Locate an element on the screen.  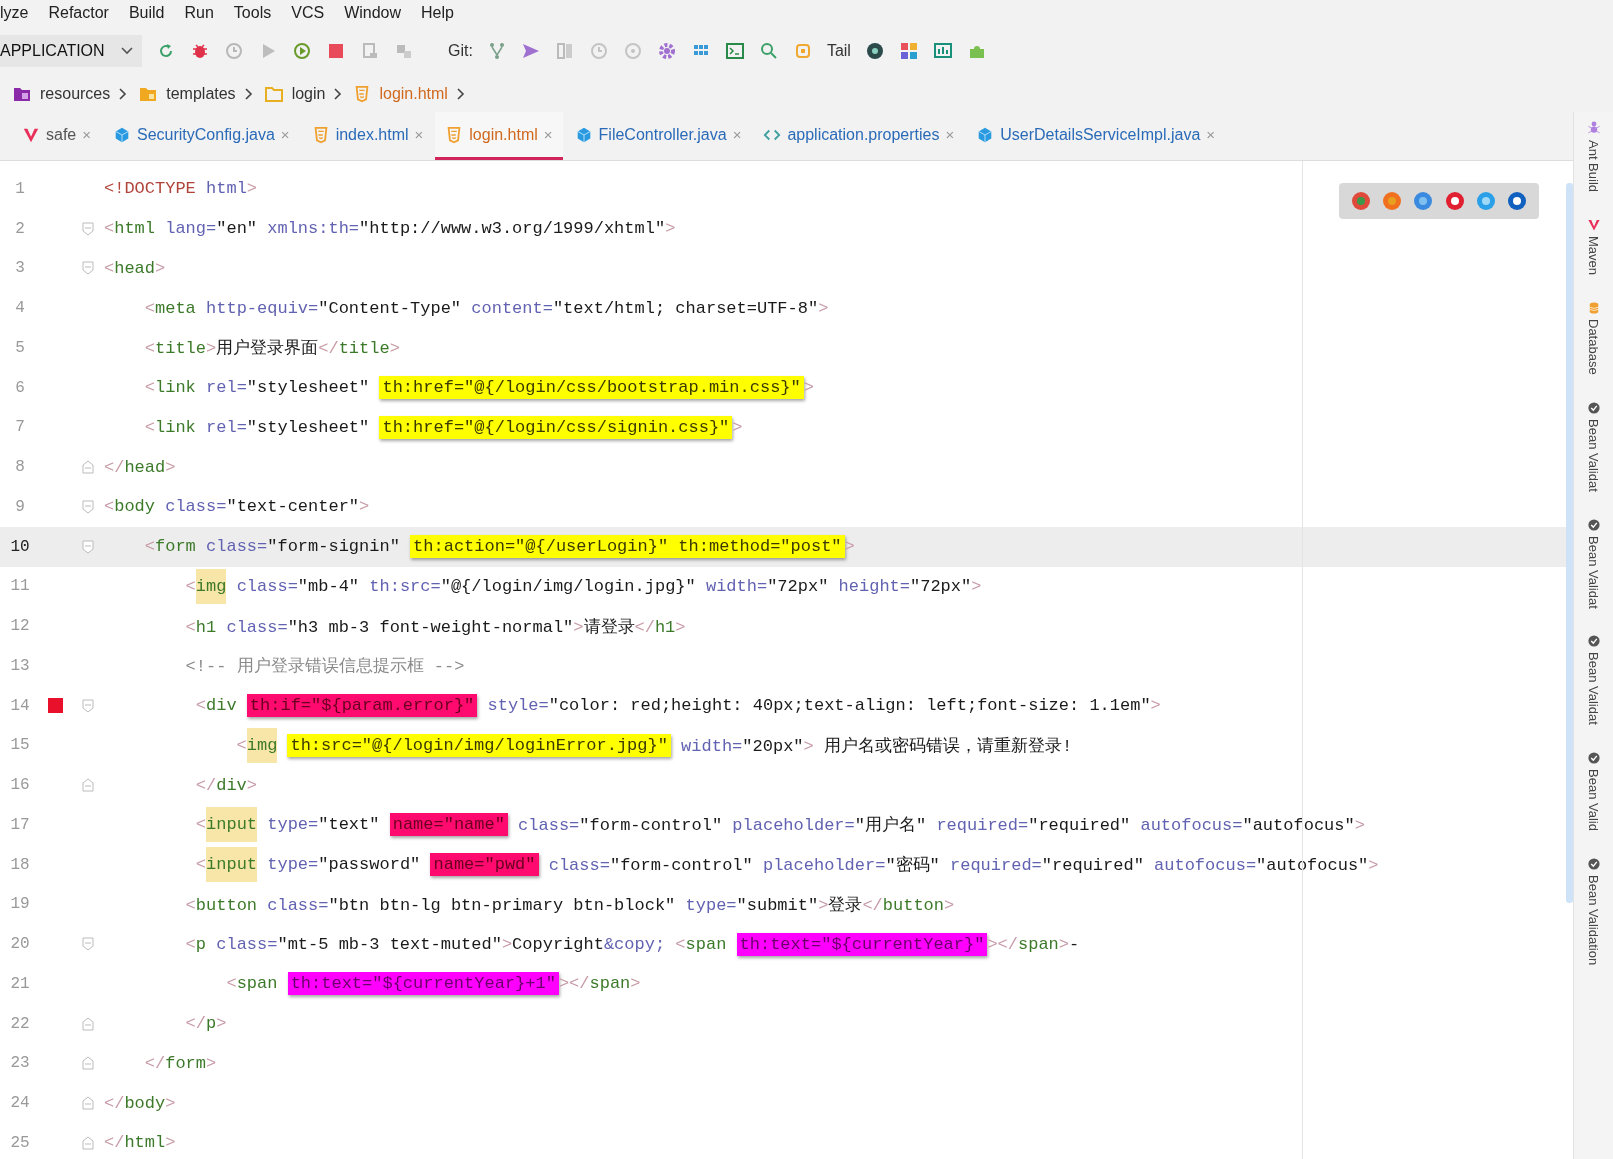
menu-item: VCS is located at coordinates (308, 13).